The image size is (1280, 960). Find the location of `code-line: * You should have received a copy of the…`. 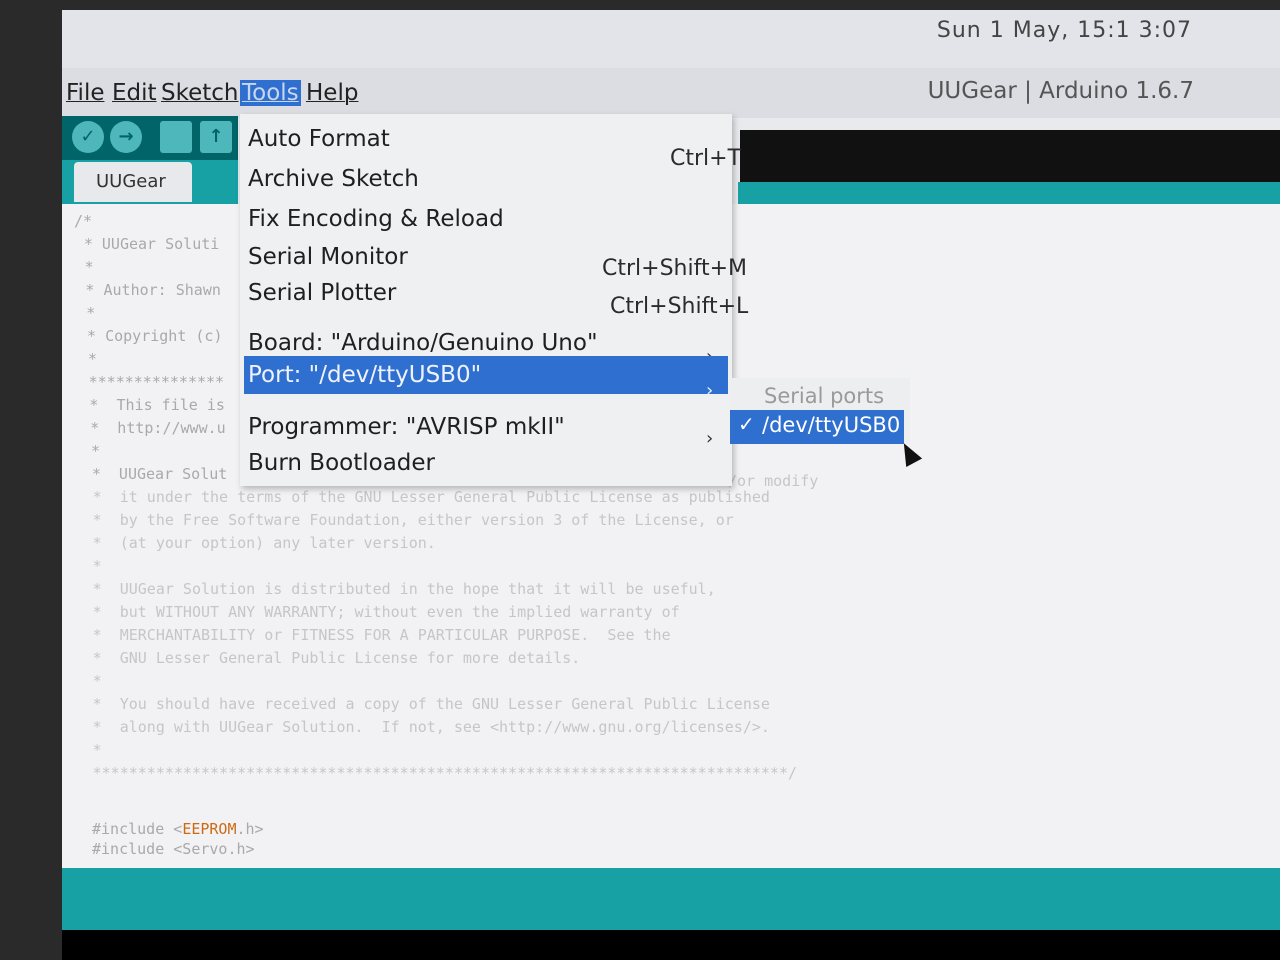

code-line: * You should have received a copy of the… is located at coordinates (426, 704).